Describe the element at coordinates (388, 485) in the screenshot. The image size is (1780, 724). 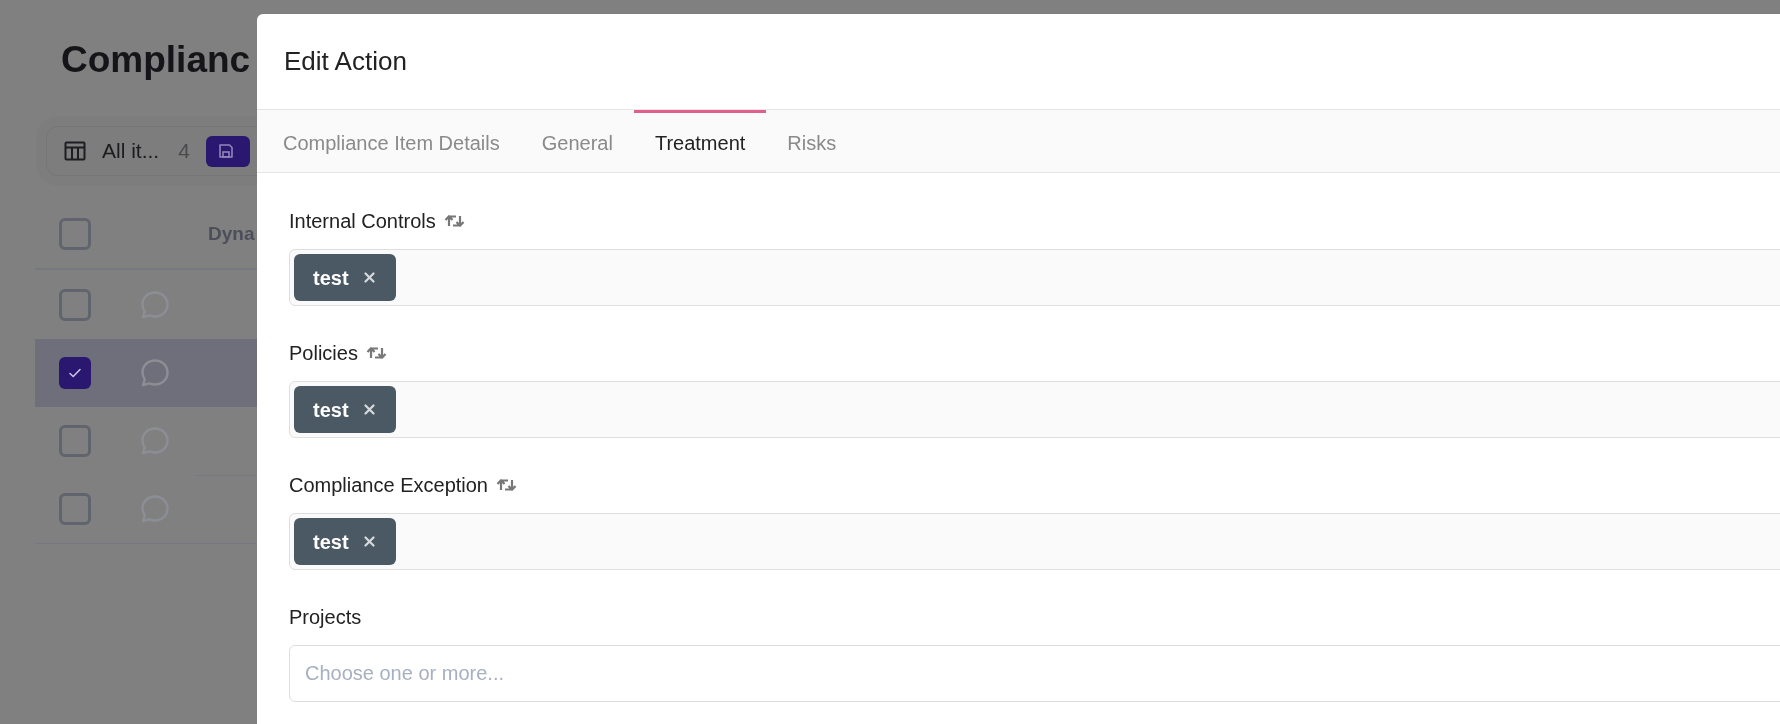
I see `field-label: Compliance Exception` at that location.